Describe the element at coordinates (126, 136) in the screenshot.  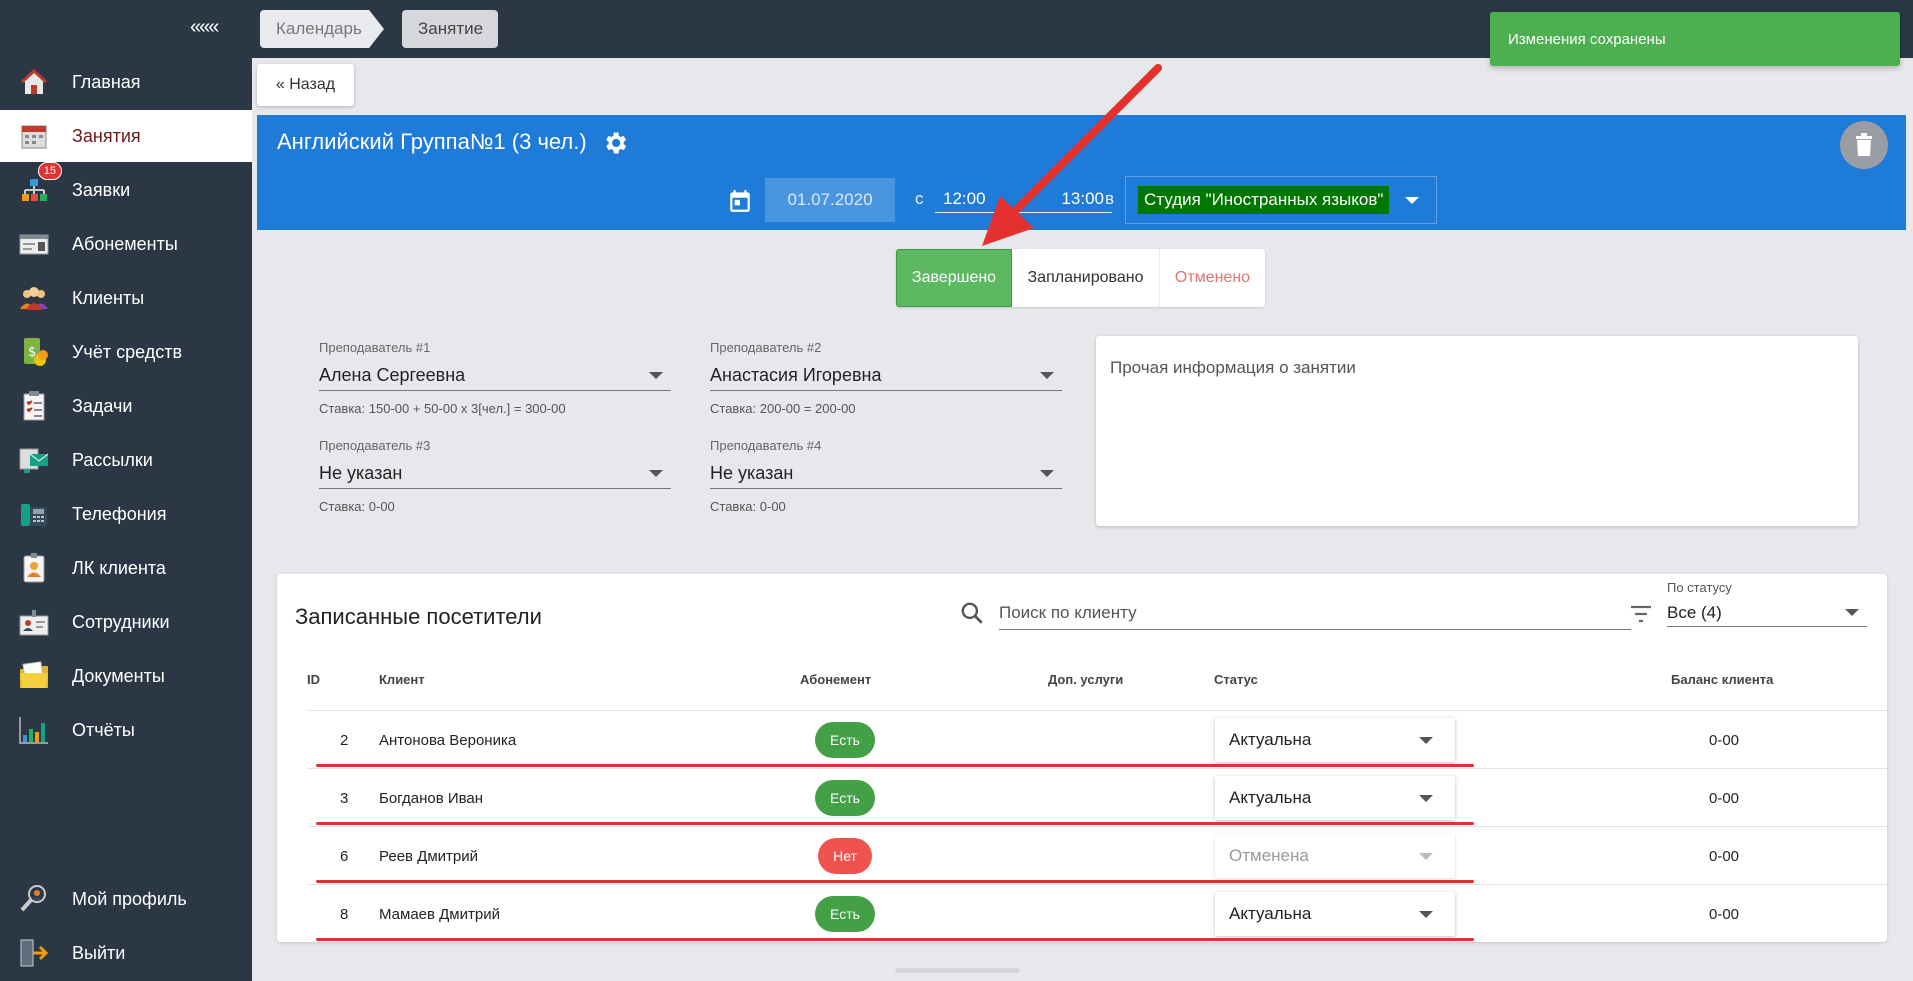
I see `sidebar-item-lessons: Занятия` at that location.